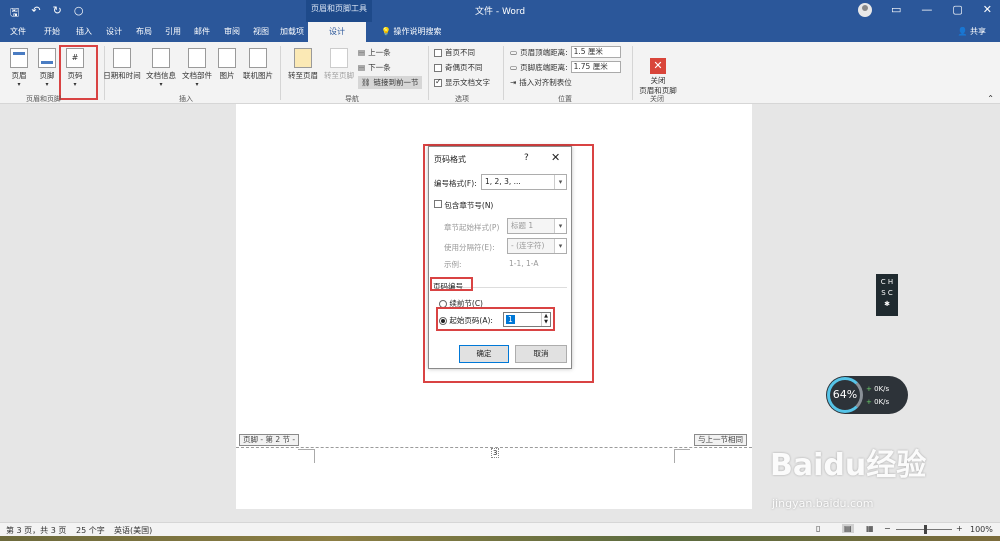 Image resolution: width=1000 pixels, height=541 pixels. I want to click on collapse-ribbon-icon: ⌃, so click(990, 98).